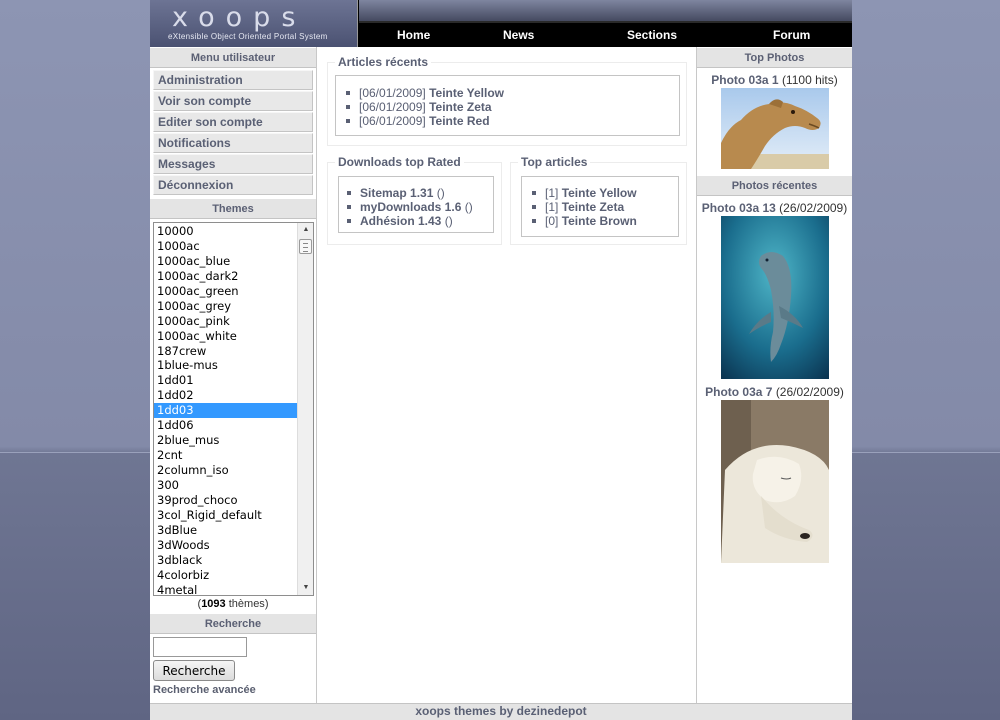  I want to click on nav-news: News, so click(518, 35).